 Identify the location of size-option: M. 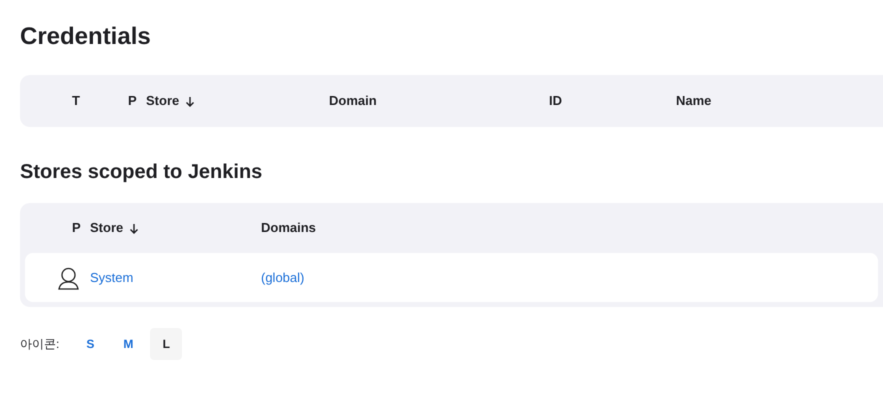
(128, 344).